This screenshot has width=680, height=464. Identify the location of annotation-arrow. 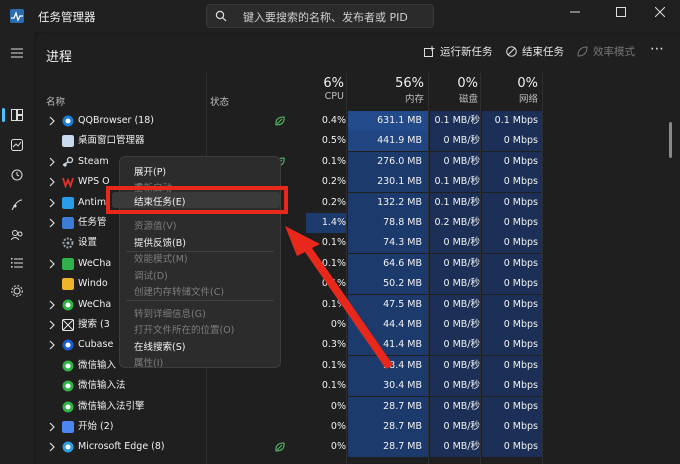
(339, 297).